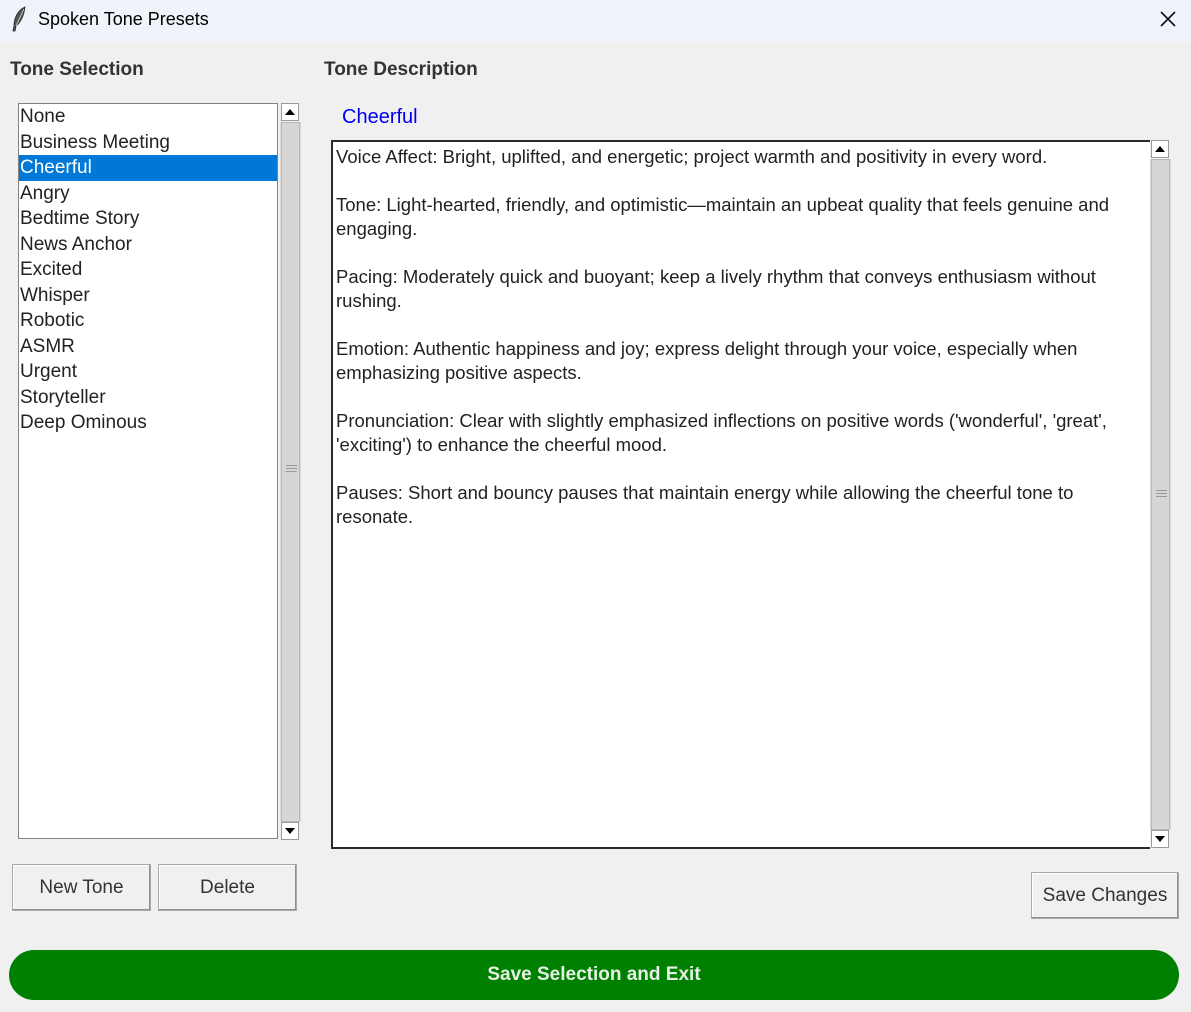  Describe the element at coordinates (401, 69) in the screenshot. I see `tone-description-heading: Tone Description` at that location.